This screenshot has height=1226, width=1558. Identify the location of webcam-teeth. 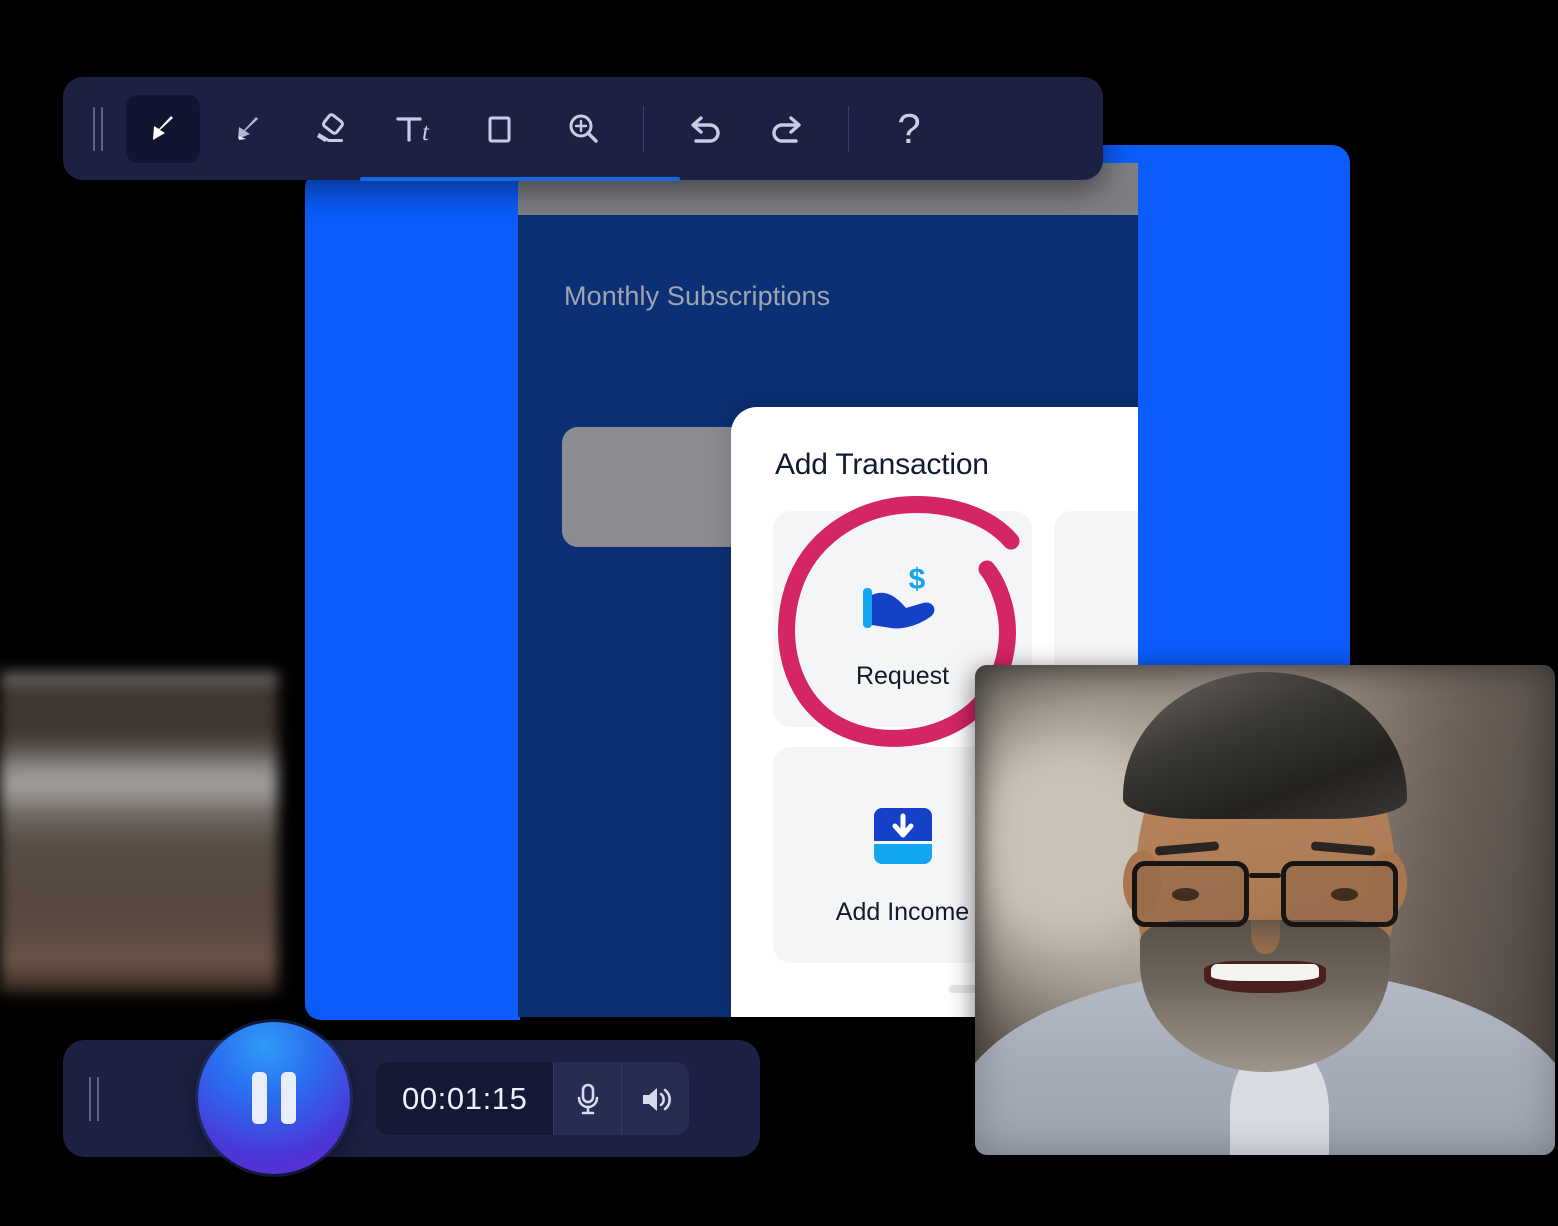
(1265, 972).